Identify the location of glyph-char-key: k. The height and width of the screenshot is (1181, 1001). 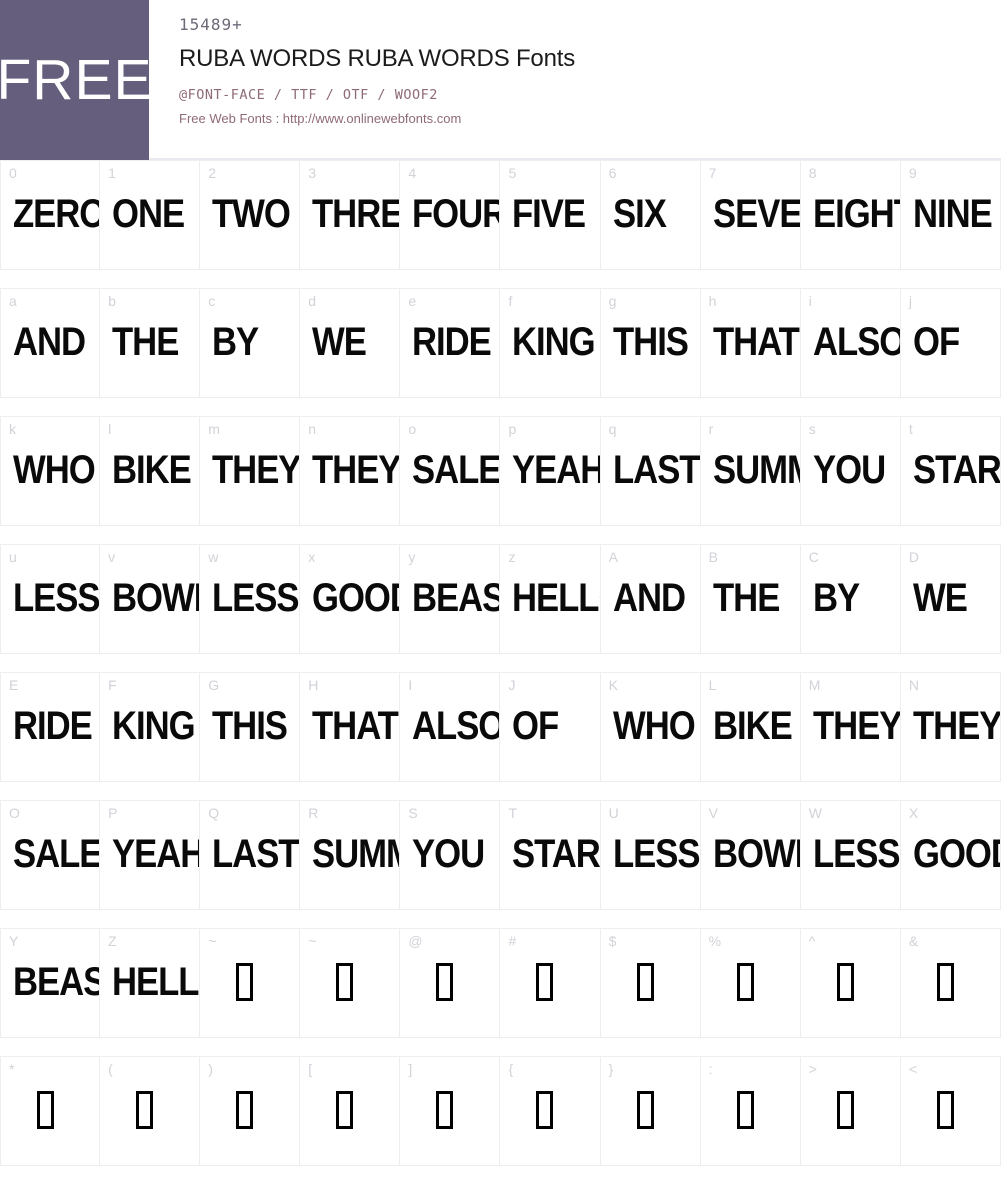
(12, 429).